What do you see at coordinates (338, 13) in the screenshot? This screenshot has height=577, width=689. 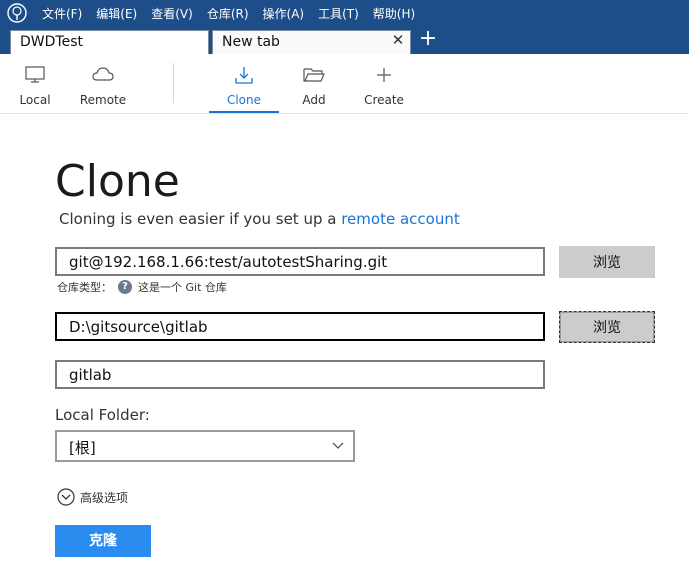 I see `menu-tools: 工具(T)` at bounding box center [338, 13].